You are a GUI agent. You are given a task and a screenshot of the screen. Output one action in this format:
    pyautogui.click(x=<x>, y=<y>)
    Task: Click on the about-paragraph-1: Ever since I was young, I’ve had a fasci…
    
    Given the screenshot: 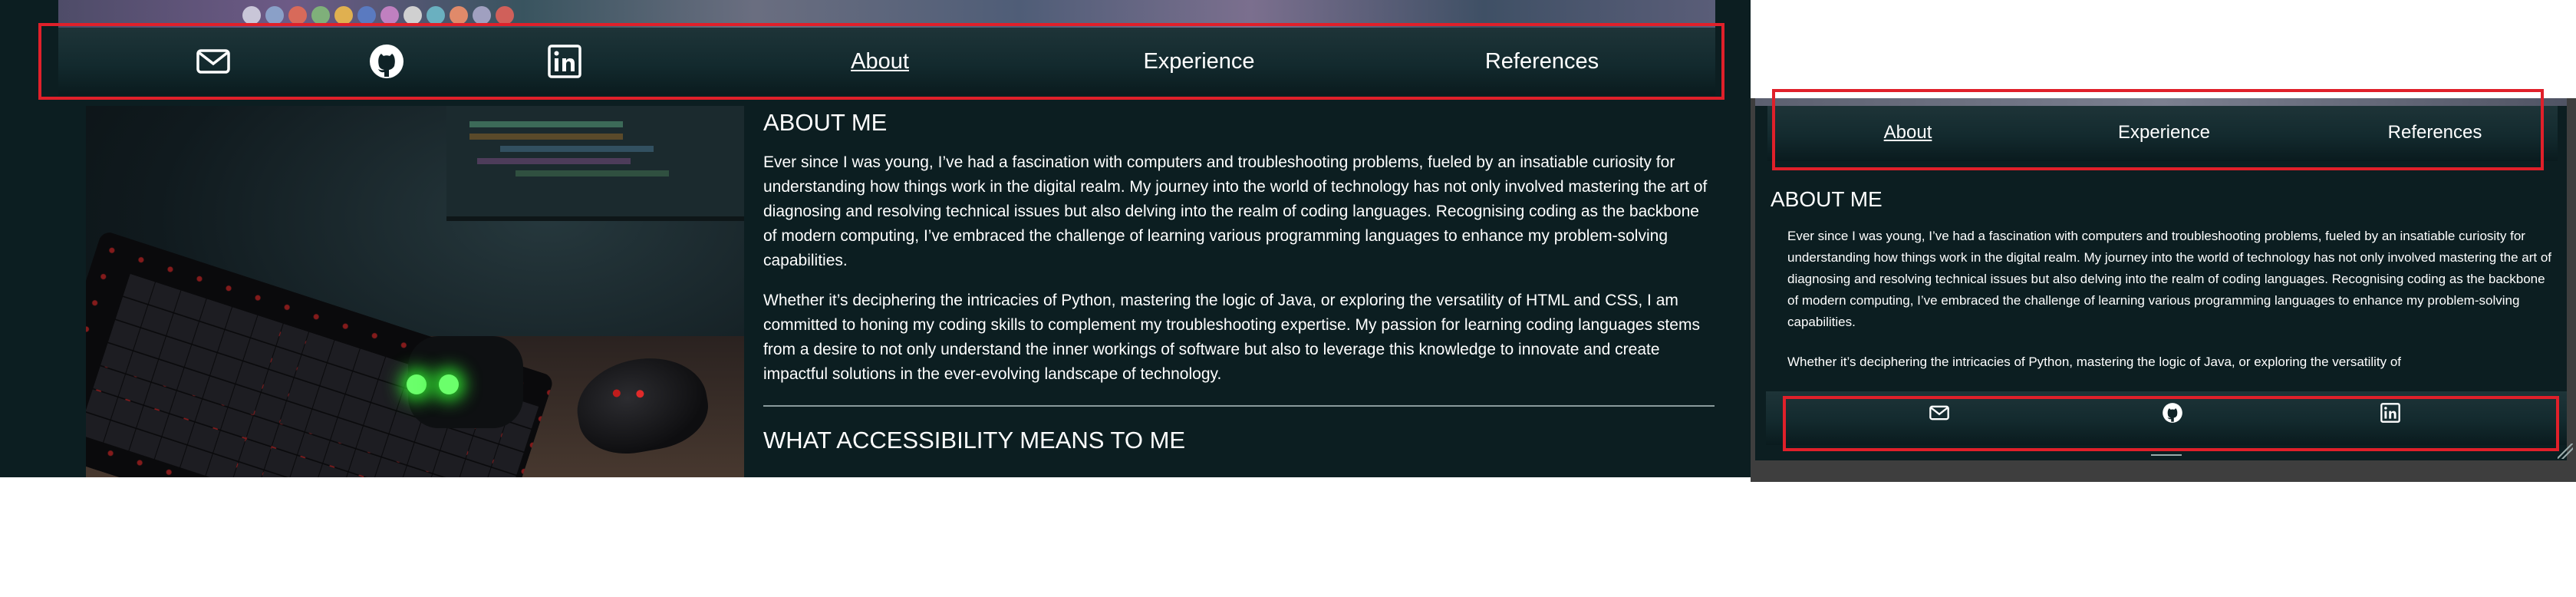 What is the action you would take?
    pyautogui.click(x=1235, y=211)
    